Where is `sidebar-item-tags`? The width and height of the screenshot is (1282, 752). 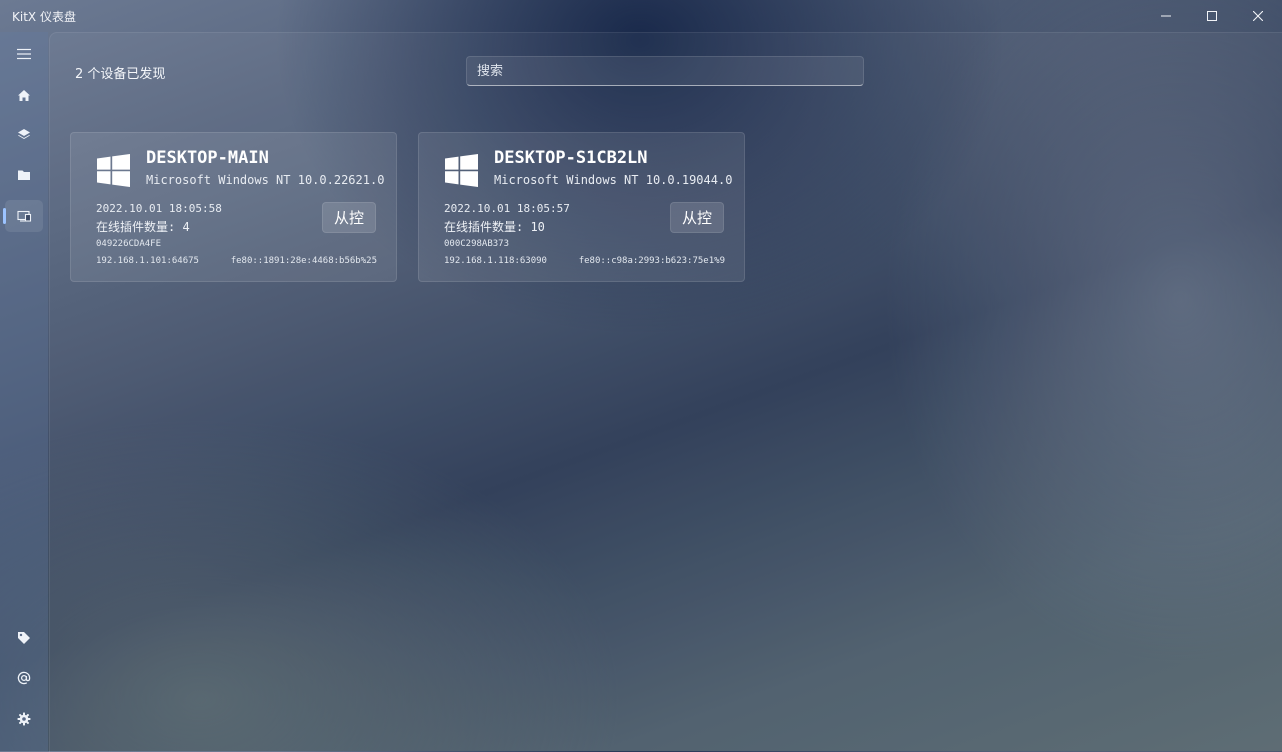
sidebar-item-tags is located at coordinates (24, 638).